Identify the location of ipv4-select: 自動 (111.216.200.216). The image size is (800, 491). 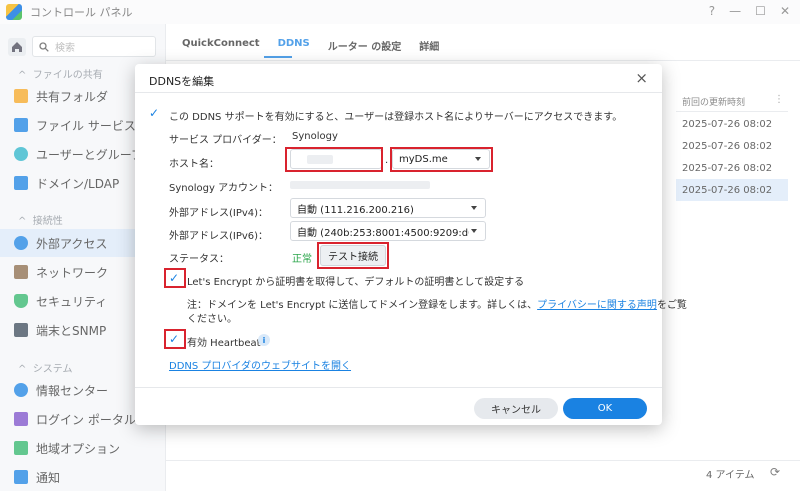
(388, 208).